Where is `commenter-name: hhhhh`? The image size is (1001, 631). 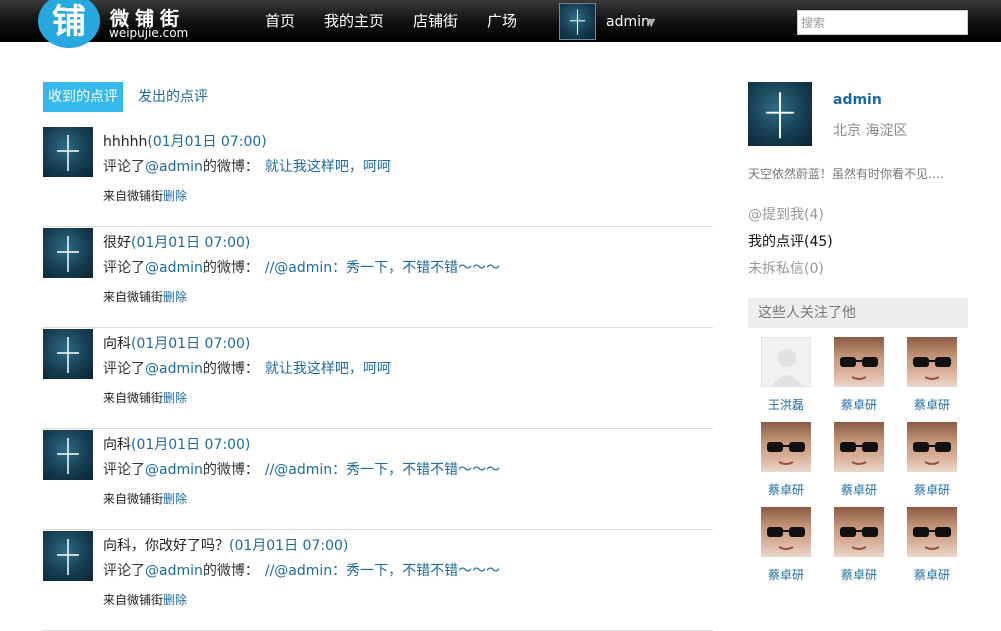
commenter-name: hhhhh is located at coordinates (125, 142).